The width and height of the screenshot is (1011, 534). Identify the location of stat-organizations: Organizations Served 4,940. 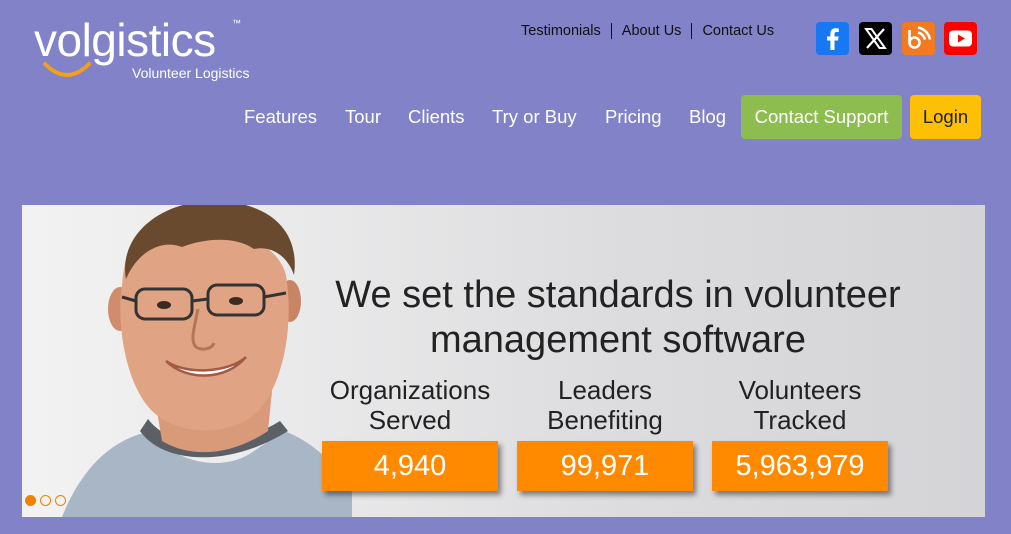
(410, 433).